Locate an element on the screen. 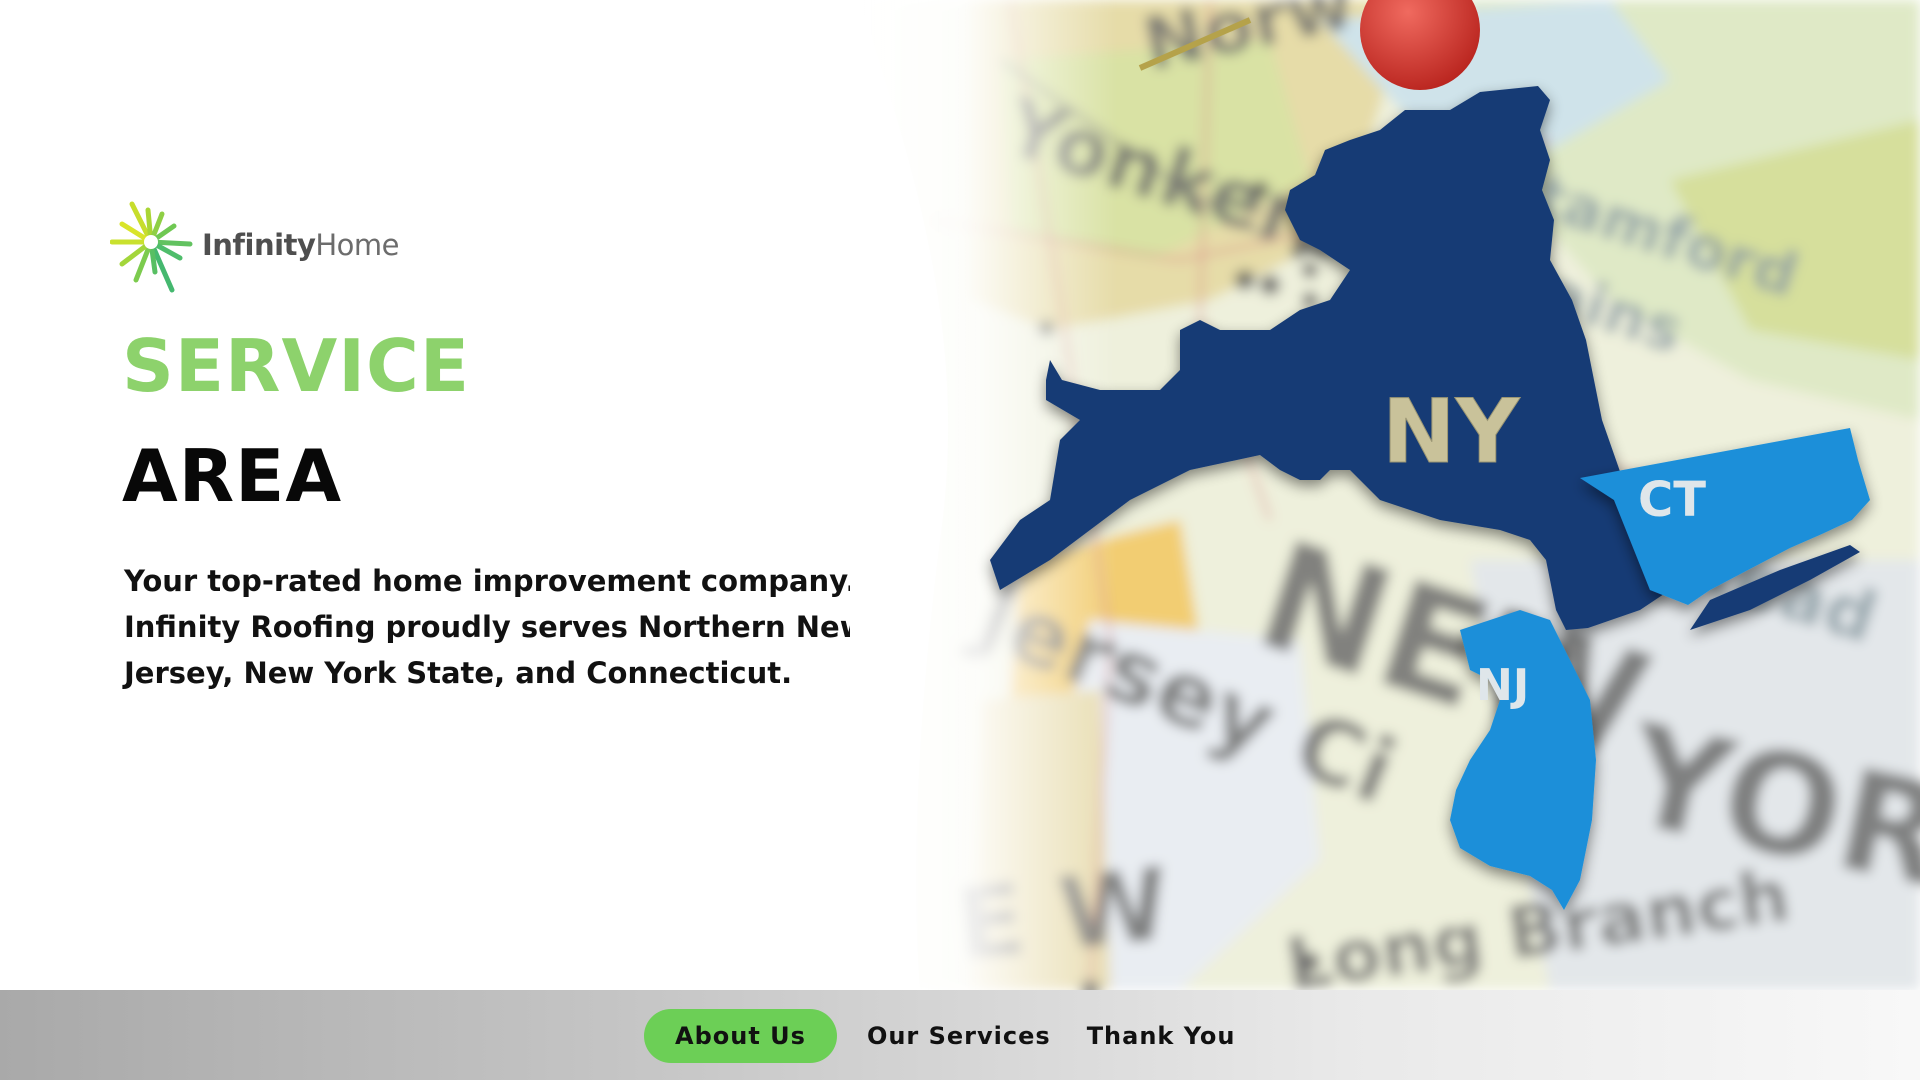 The width and height of the screenshot is (1920, 1080). page-title-line-1: SERVICE is located at coordinates (296, 366).